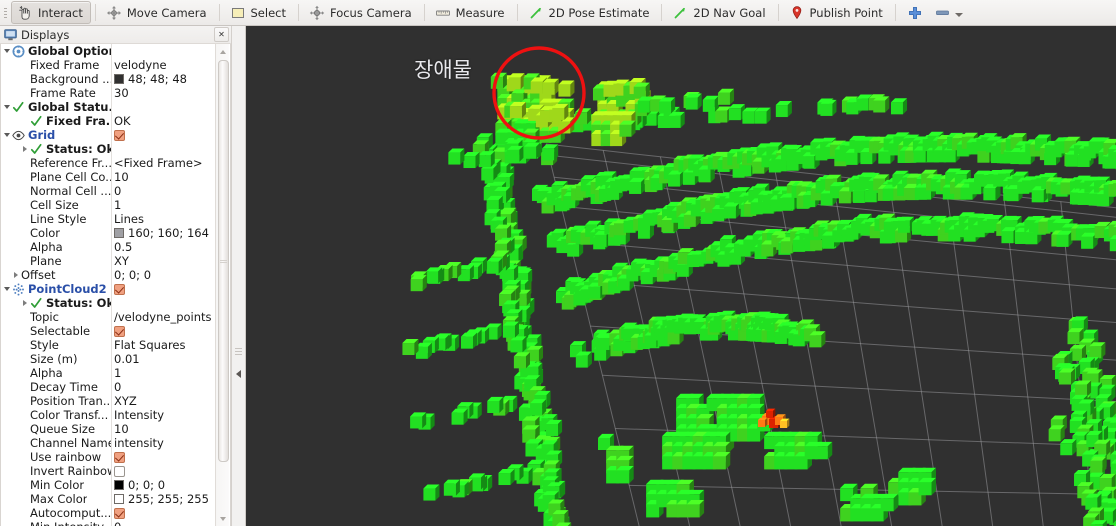  I want to click on tree-row-offset: Offset 0; 0; 0, so click(109, 275).